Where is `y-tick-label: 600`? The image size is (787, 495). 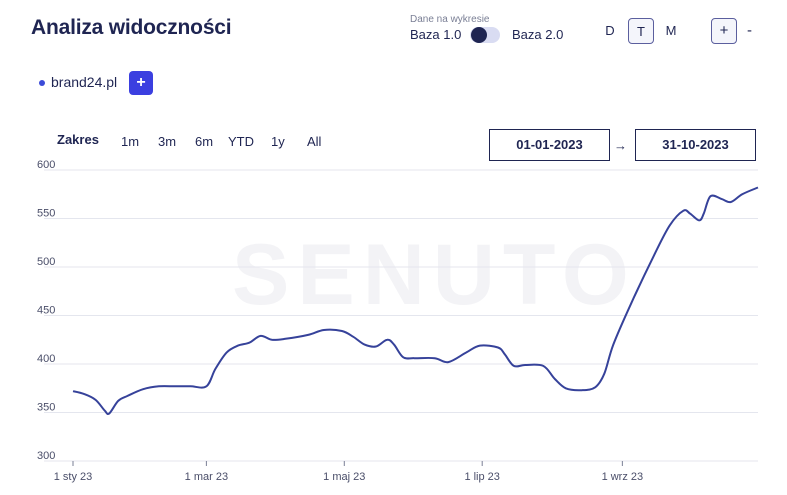
y-tick-label: 600 is located at coordinates (46, 165).